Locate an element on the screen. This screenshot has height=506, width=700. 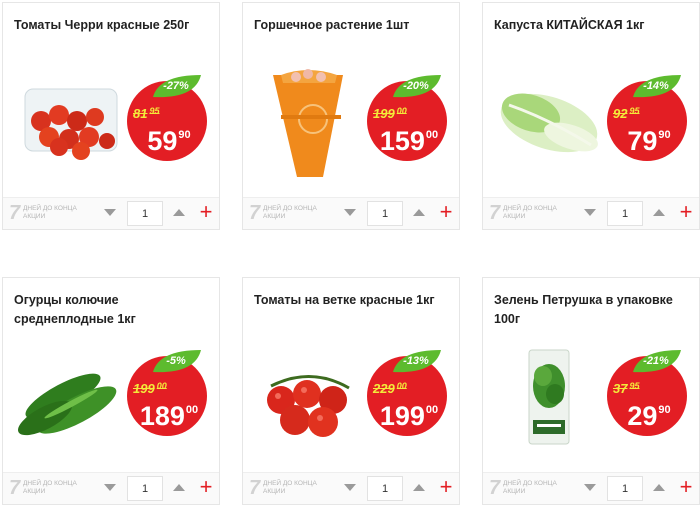
discount-label: -20% is located at coordinates (416, 86).